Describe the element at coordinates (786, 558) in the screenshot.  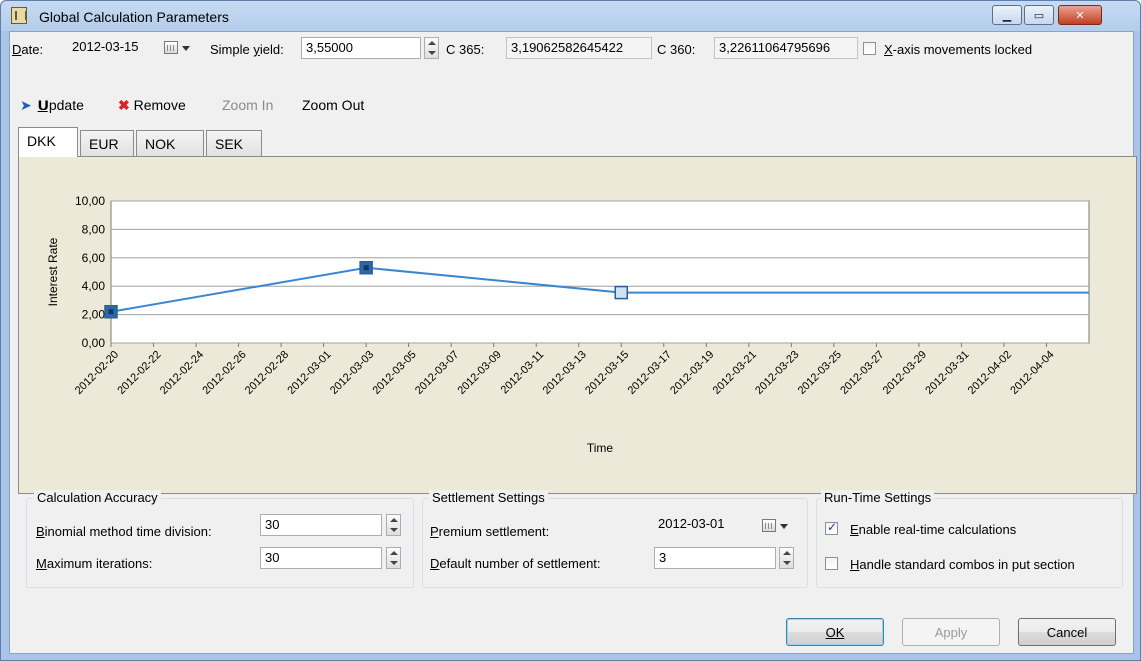
I see `default-num-spinner` at that location.